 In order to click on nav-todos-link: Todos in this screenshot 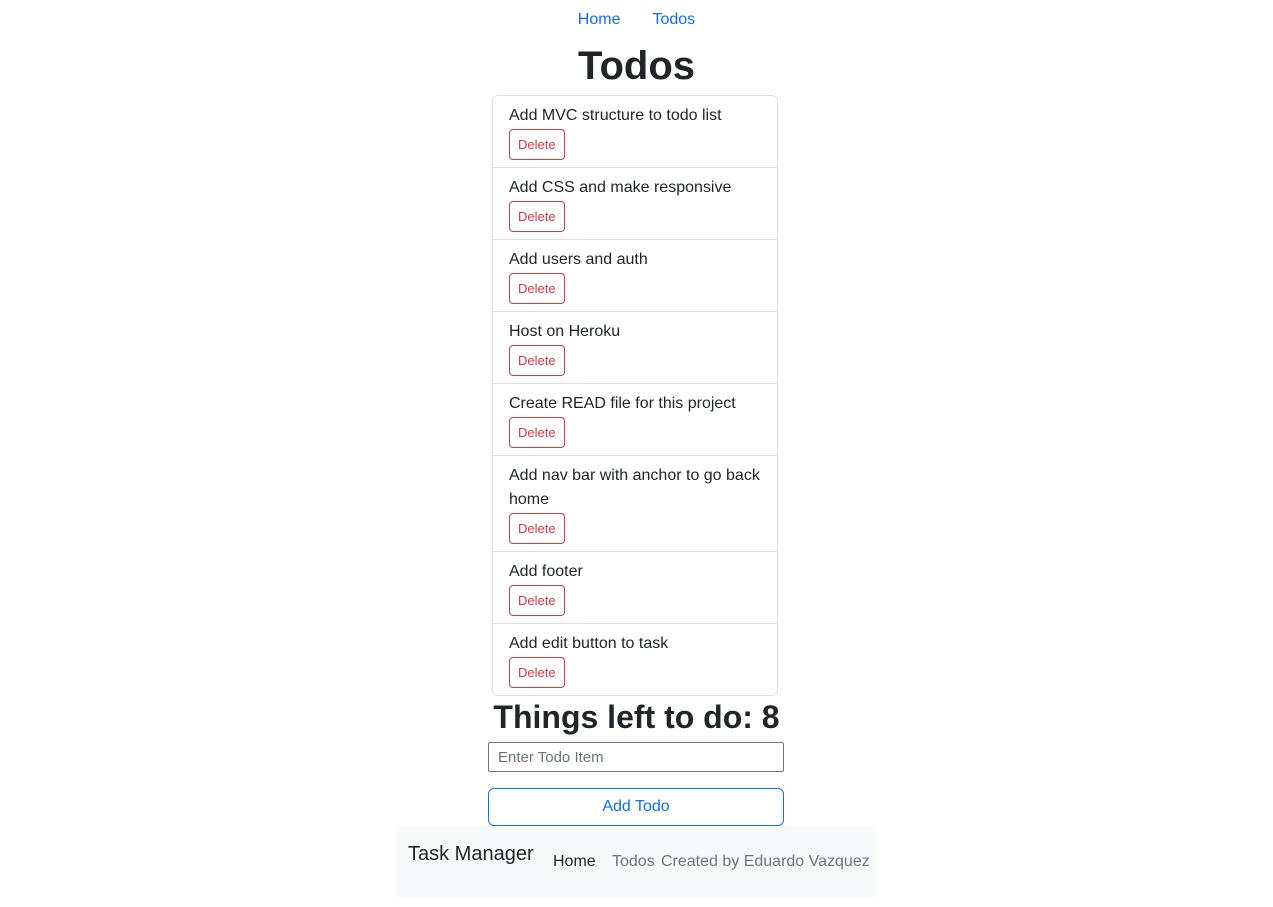, I will do `click(673, 20)`.